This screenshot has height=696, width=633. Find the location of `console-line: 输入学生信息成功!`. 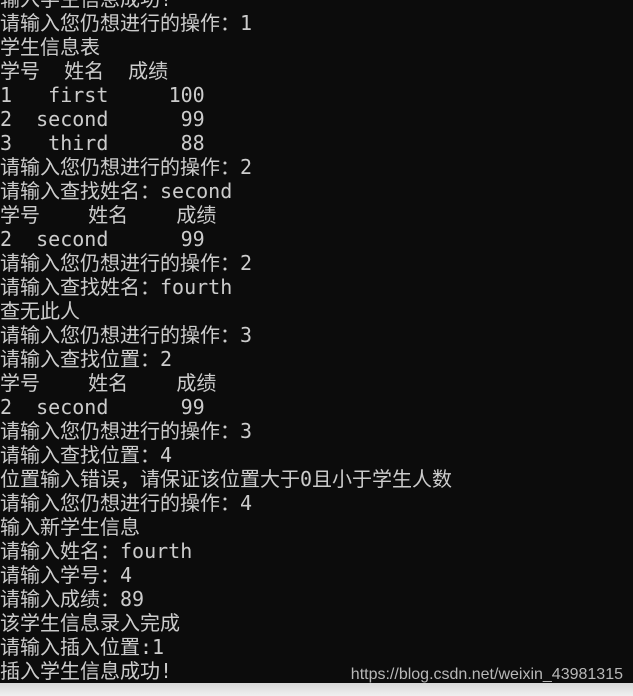

console-line: 输入学生信息成功! is located at coordinates (226, 5).